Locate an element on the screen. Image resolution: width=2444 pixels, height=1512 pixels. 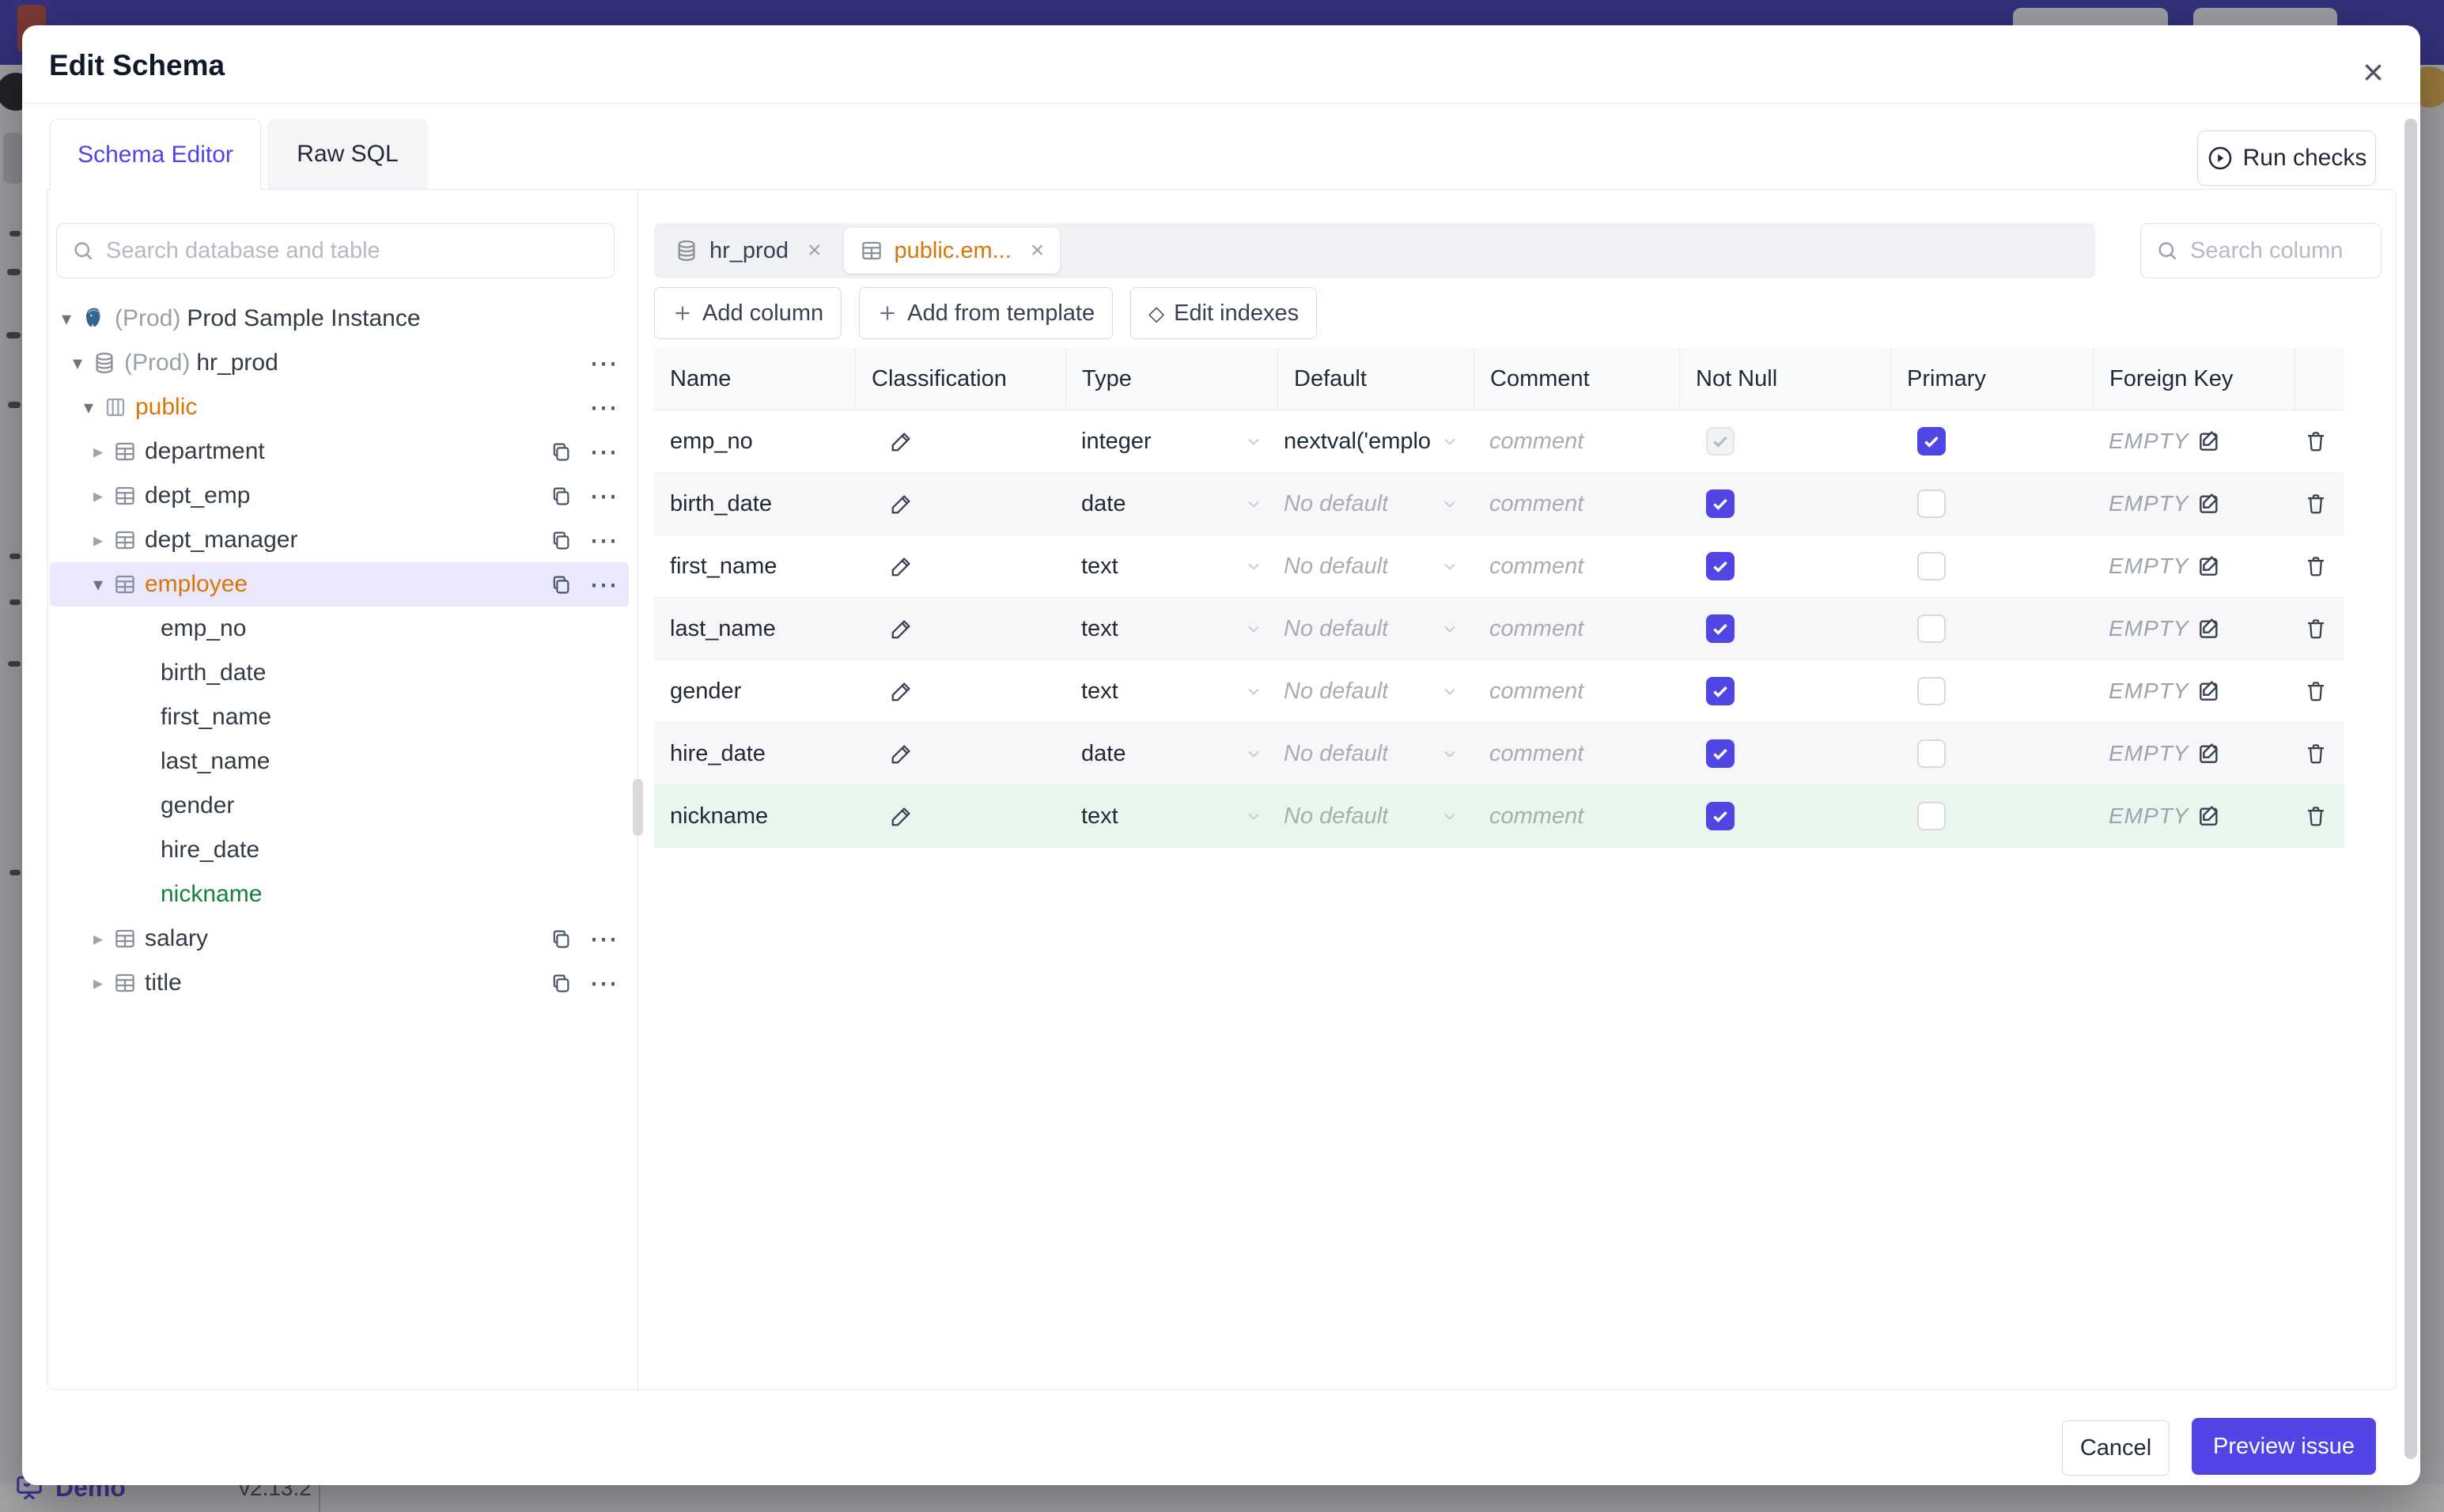
modal-scrollbar-thumb is located at coordinates (2410, 789).